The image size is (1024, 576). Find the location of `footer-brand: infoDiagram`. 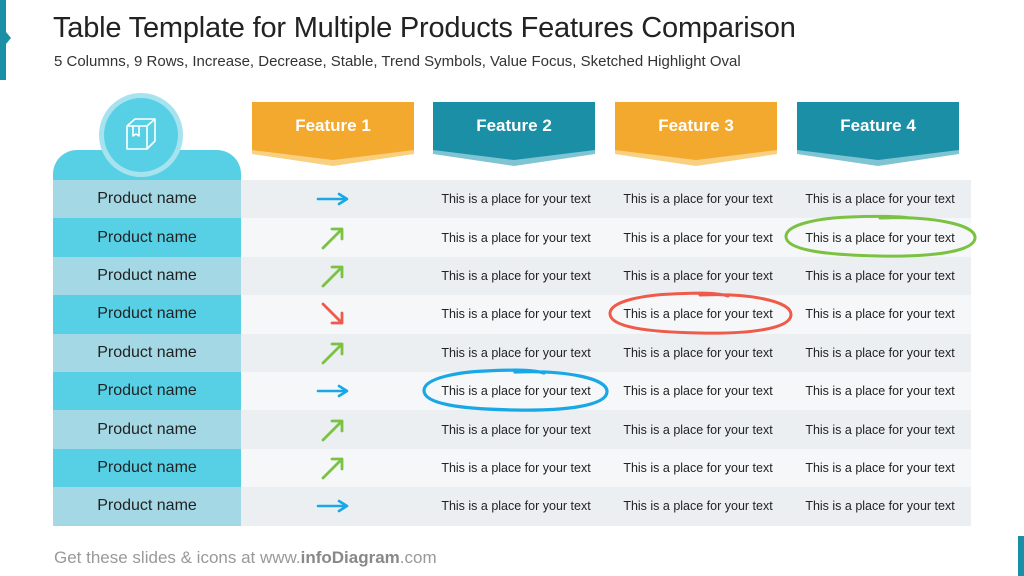

footer-brand: infoDiagram is located at coordinates (350, 557).